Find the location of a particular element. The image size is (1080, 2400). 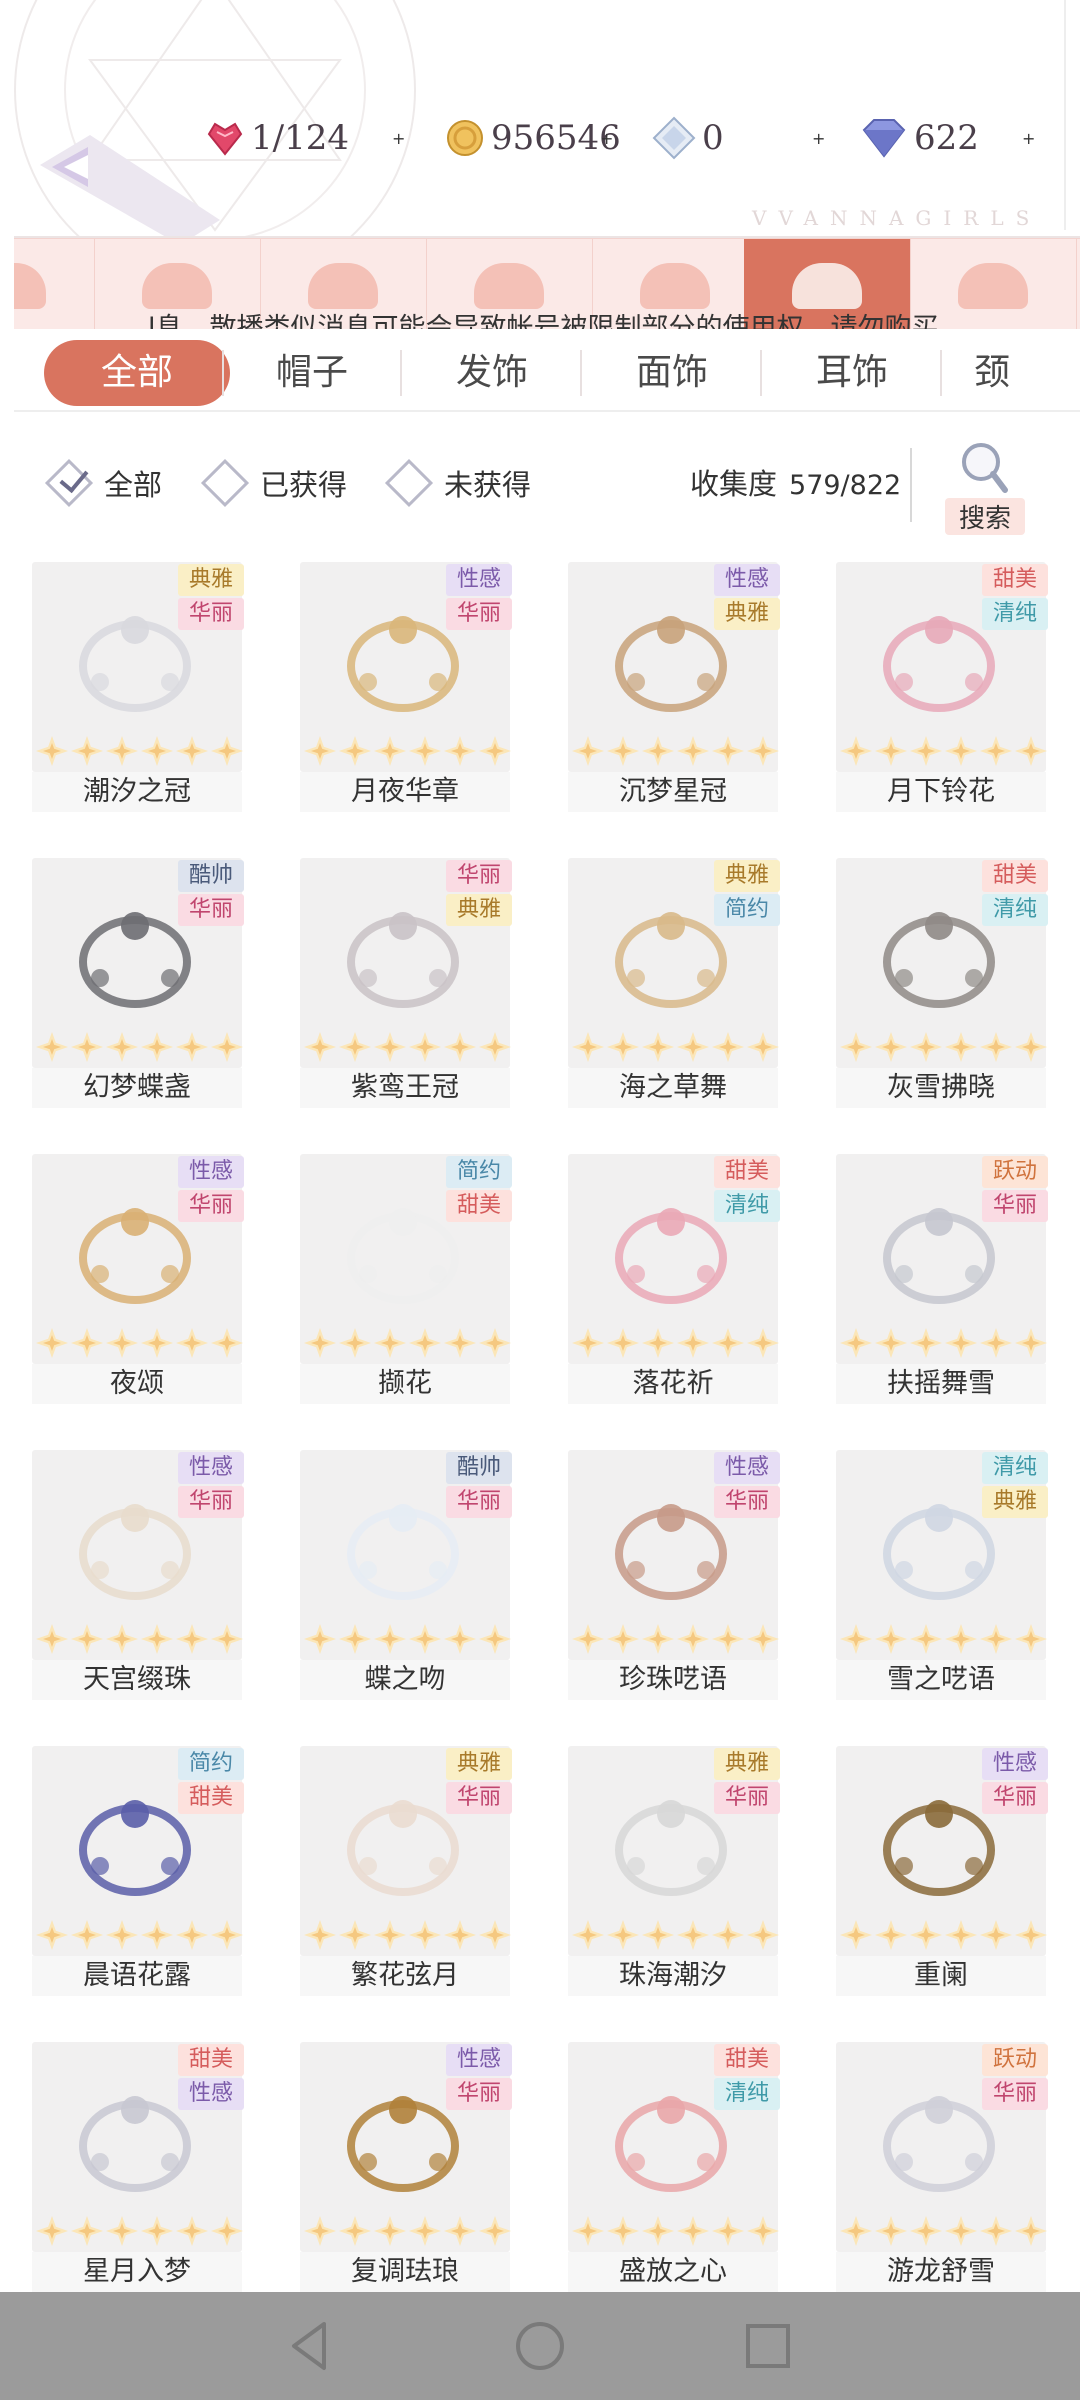

item-card: 性感 典雅 沉梦星冠 is located at coordinates (673, 687).